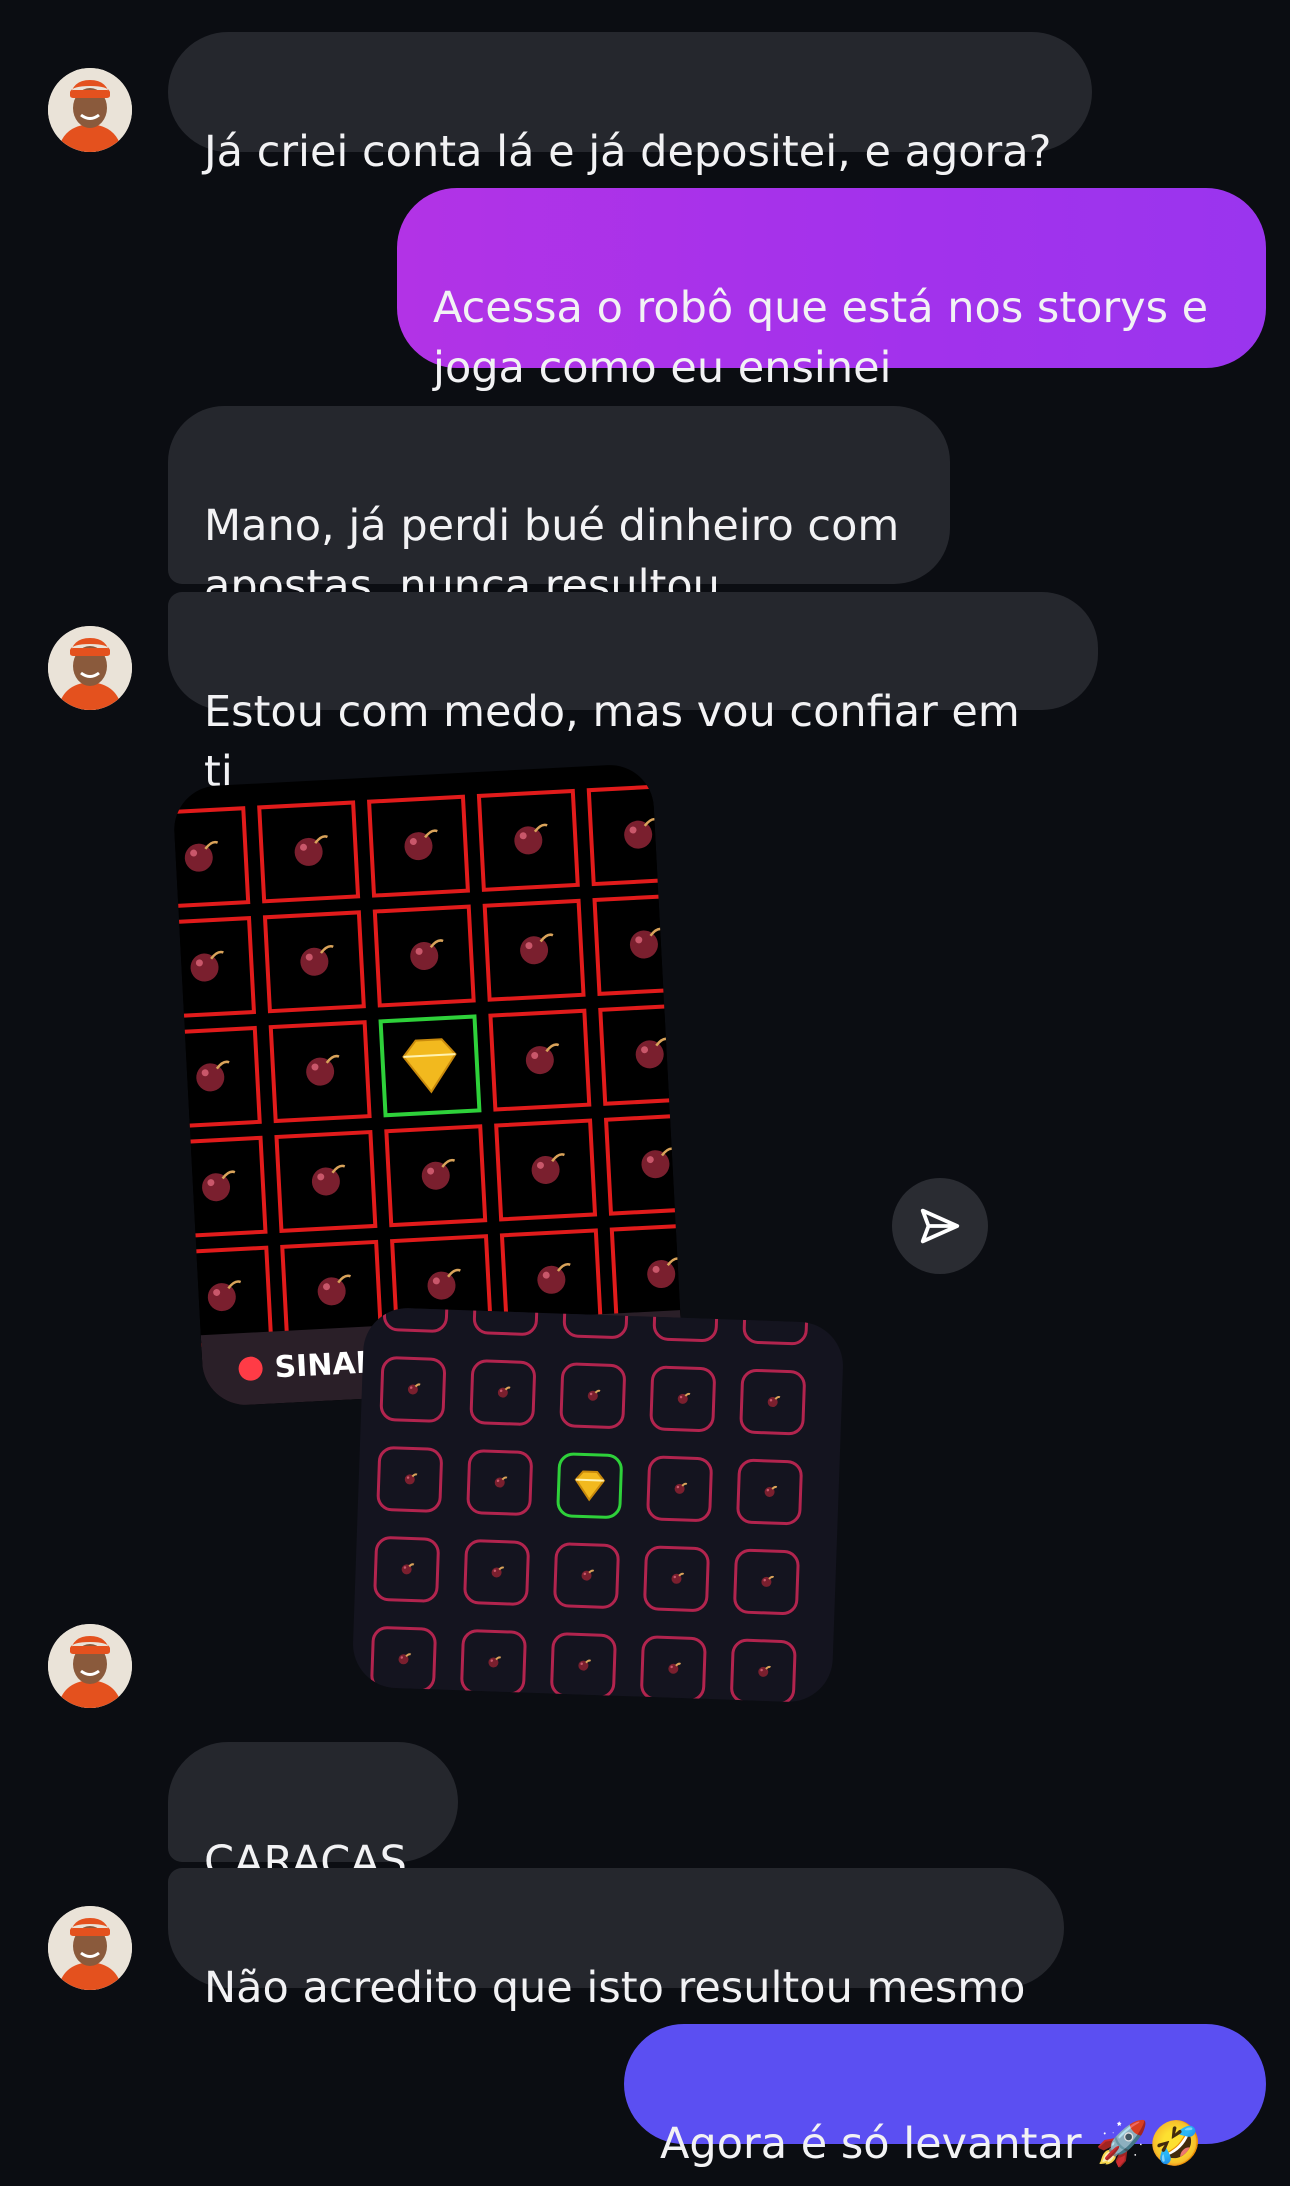 The image size is (1290, 2186). I want to click on share-button, so click(940, 1226).